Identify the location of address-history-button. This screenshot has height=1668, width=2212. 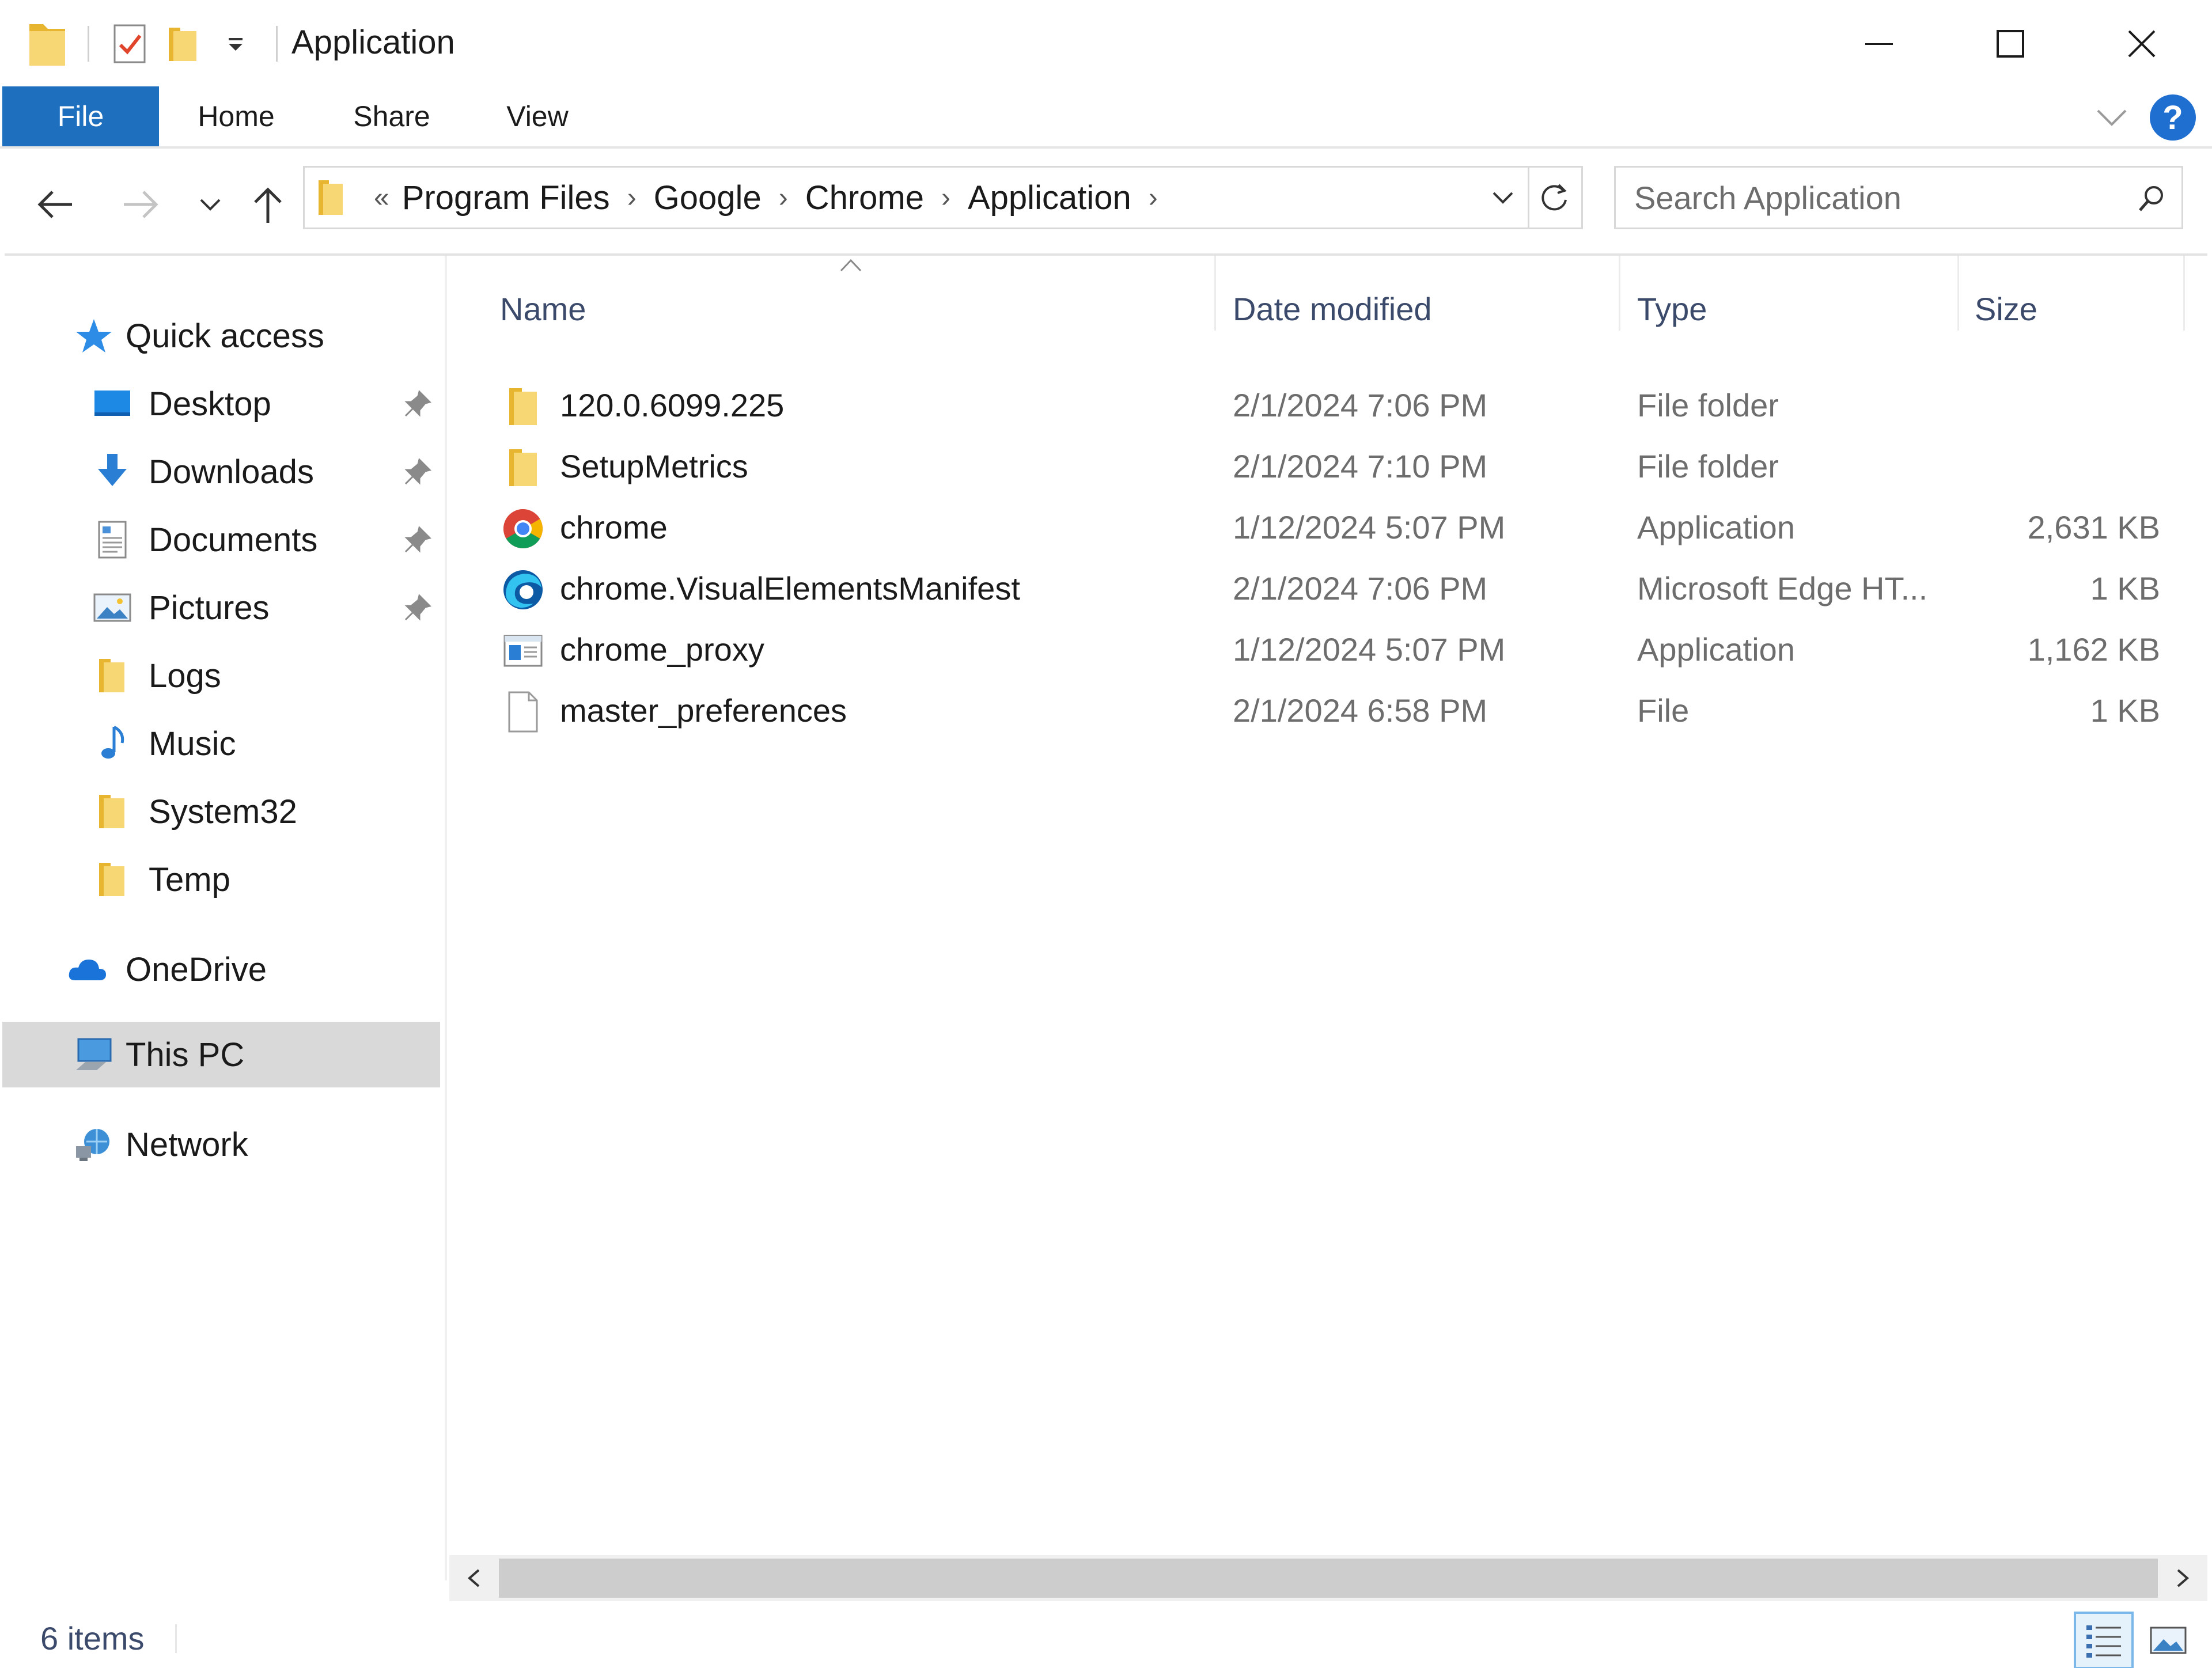
(1503, 198).